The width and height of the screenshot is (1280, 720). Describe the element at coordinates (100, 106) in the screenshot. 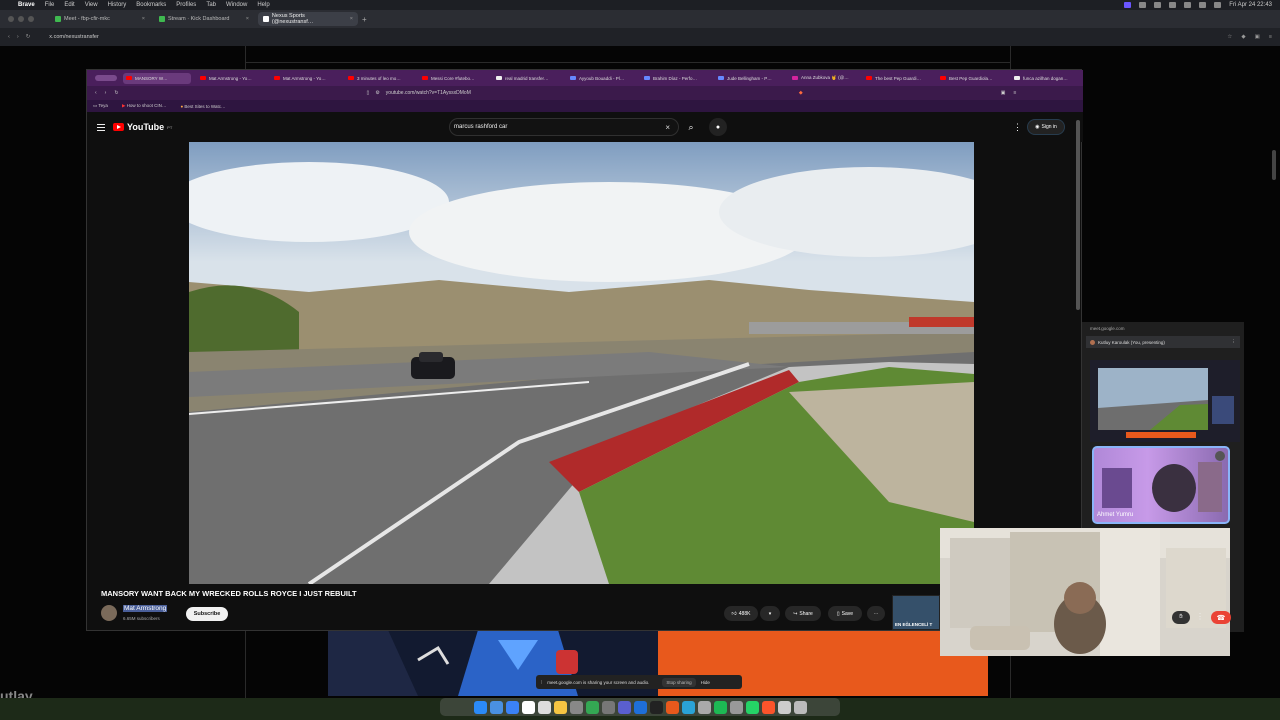

I see `bookmark-item: ▭ Teya` at that location.